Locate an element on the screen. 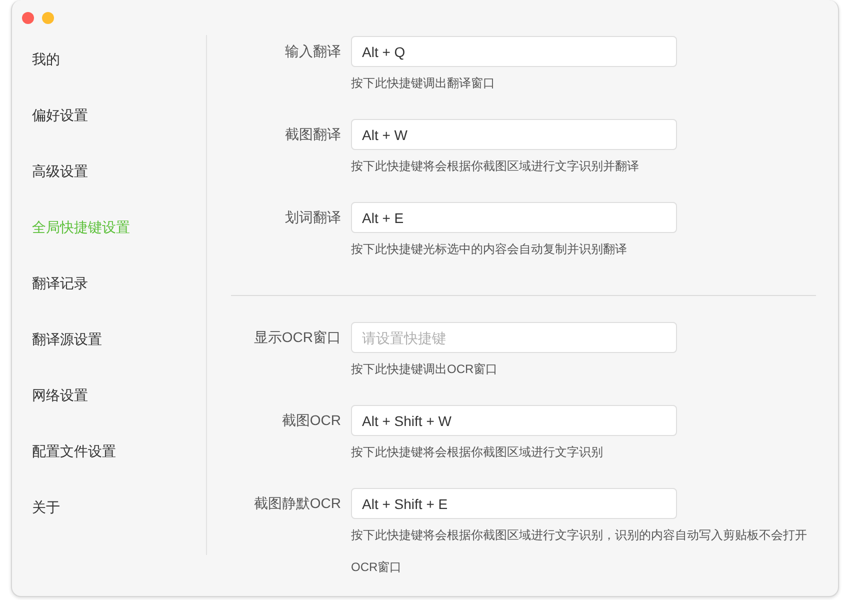 The width and height of the screenshot is (850, 600). sidebar-item: 翻译源设置 is located at coordinates (119, 359).